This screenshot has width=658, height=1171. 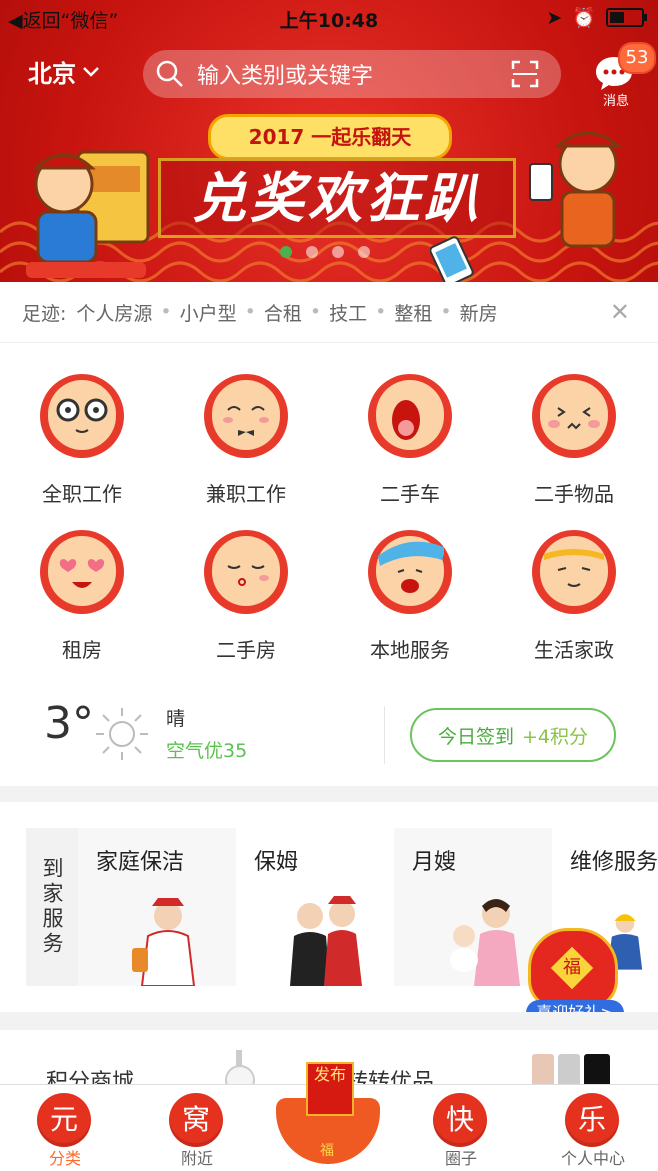 What do you see at coordinates (176, 719) in the screenshot?
I see `weather-condition: 晴` at bounding box center [176, 719].